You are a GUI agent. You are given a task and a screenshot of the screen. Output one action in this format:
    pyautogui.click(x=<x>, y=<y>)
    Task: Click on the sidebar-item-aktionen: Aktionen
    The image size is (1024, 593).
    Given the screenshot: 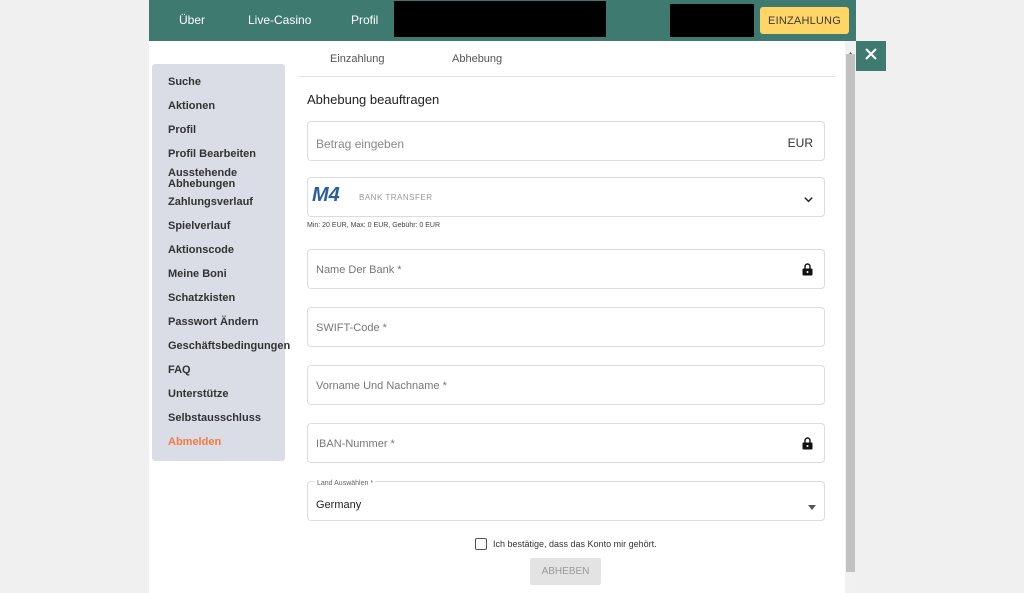 What is the action you would take?
    pyautogui.click(x=191, y=106)
    